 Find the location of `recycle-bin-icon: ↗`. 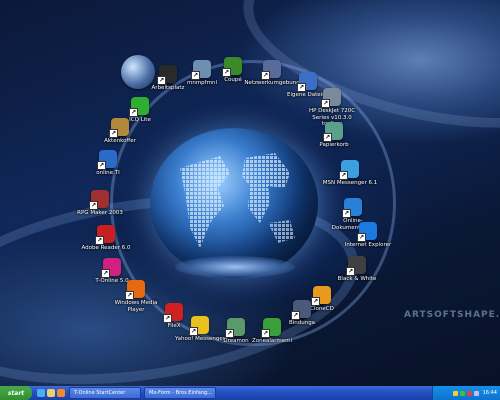

recycle-bin-icon: ↗ is located at coordinates (333, 132).